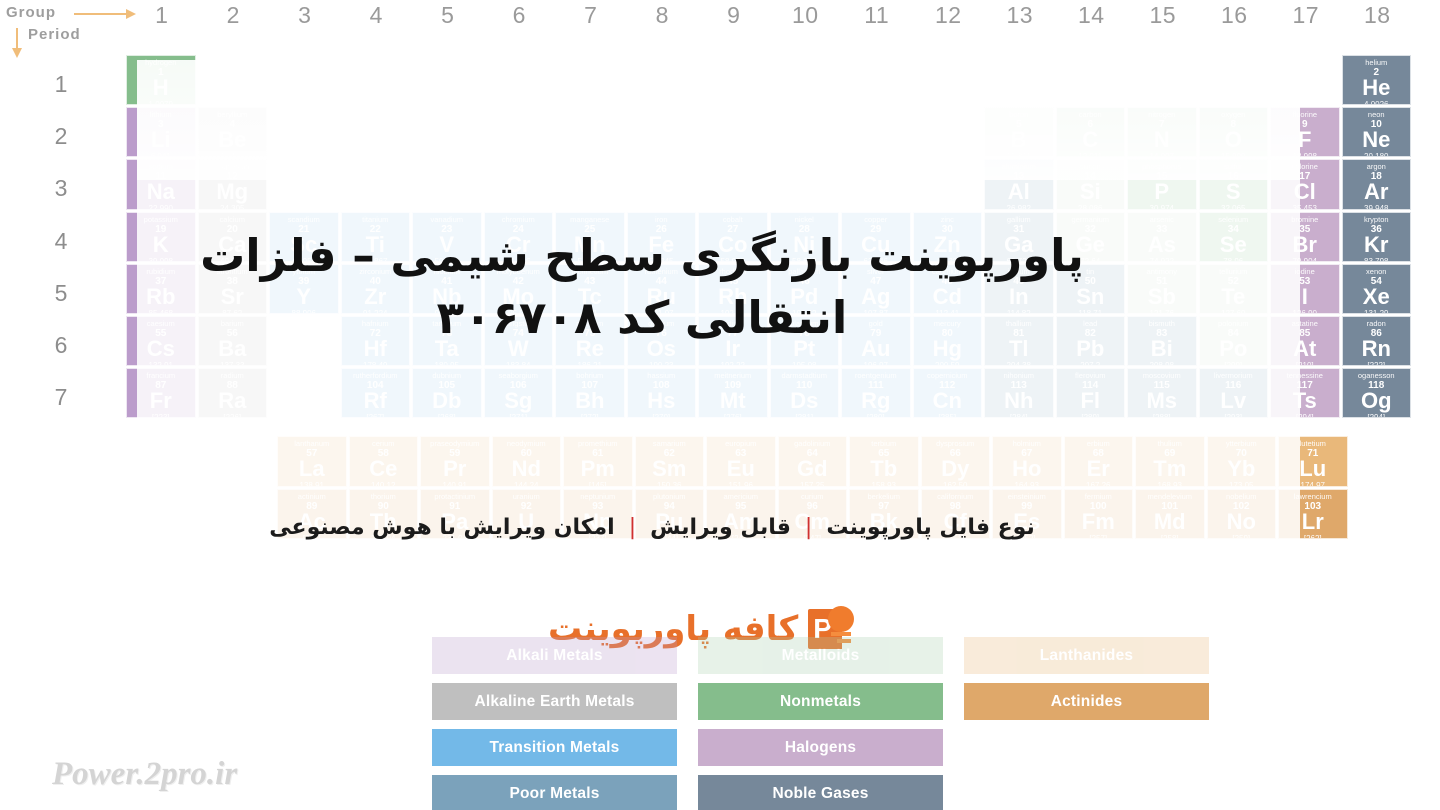 This screenshot has height=810, width=1440. What do you see at coordinates (1376, 103) in the screenshot?
I see `element-atomic-mass: 4.0026` at bounding box center [1376, 103].